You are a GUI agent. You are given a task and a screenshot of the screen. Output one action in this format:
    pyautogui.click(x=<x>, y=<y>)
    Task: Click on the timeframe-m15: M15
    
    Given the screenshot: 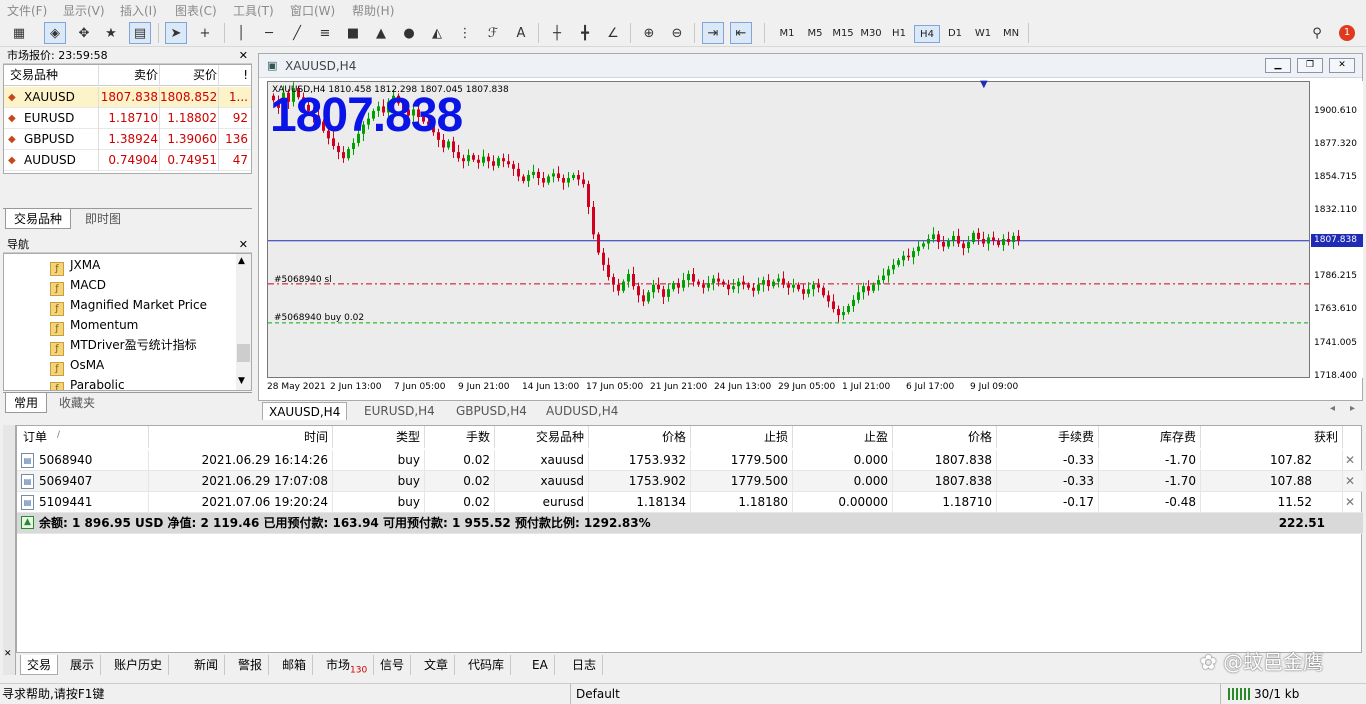 What is the action you would take?
    pyautogui.click(x=843, y=34)
    